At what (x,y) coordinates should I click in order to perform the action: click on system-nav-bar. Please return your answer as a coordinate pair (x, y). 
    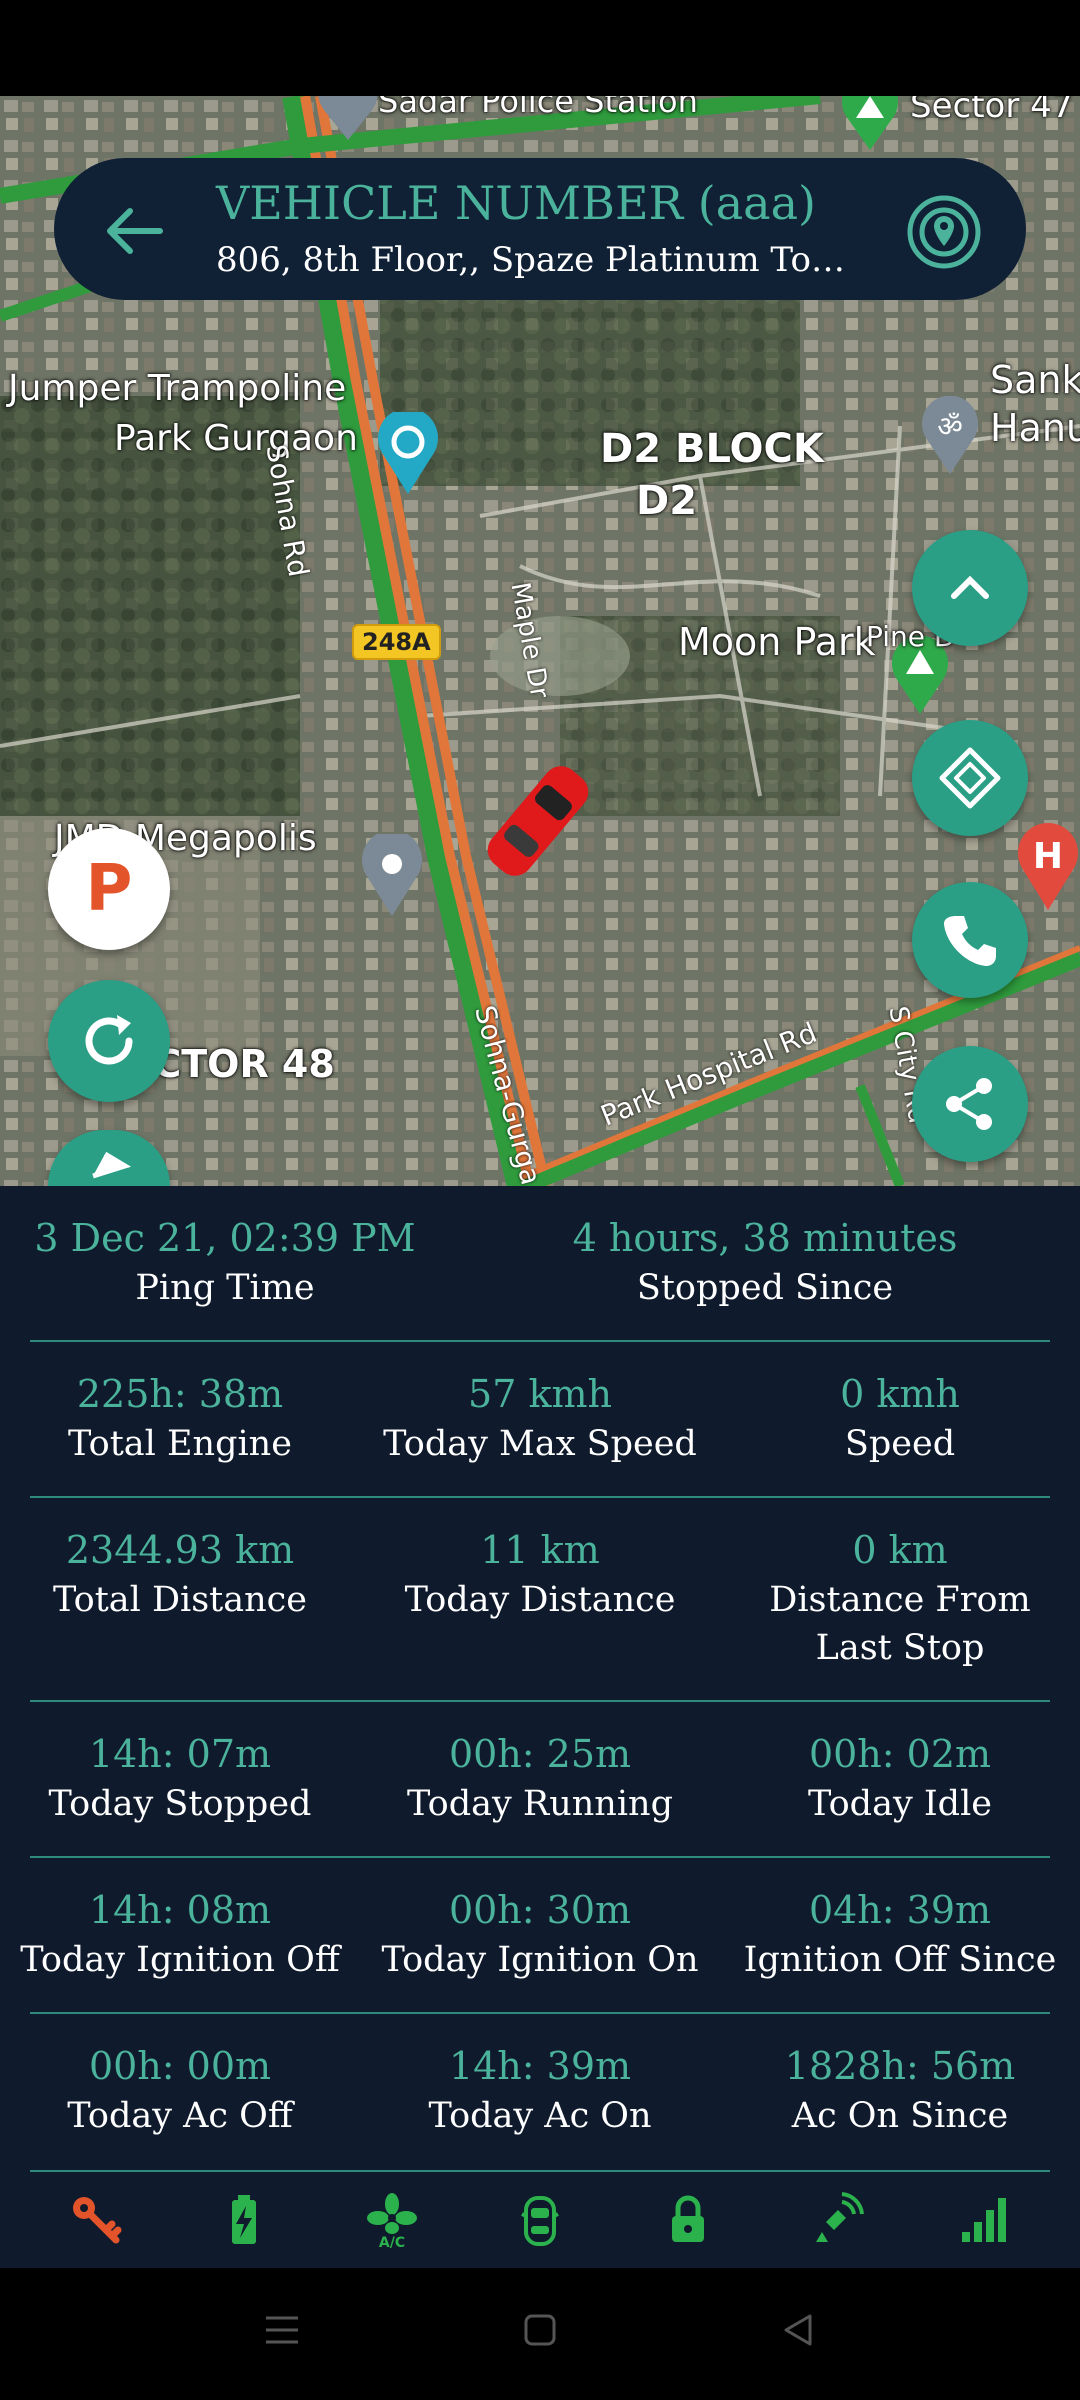
    Looking at the image, I should click on (540, 2334).